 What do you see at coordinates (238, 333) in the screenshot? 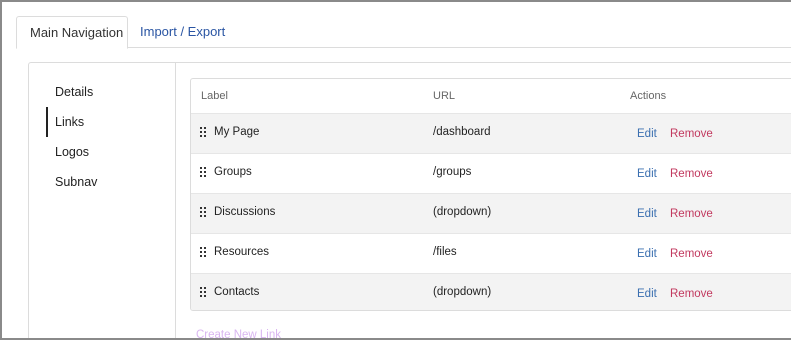
I see `create-new-link: Create New Link` at bounding box center [238, 333].